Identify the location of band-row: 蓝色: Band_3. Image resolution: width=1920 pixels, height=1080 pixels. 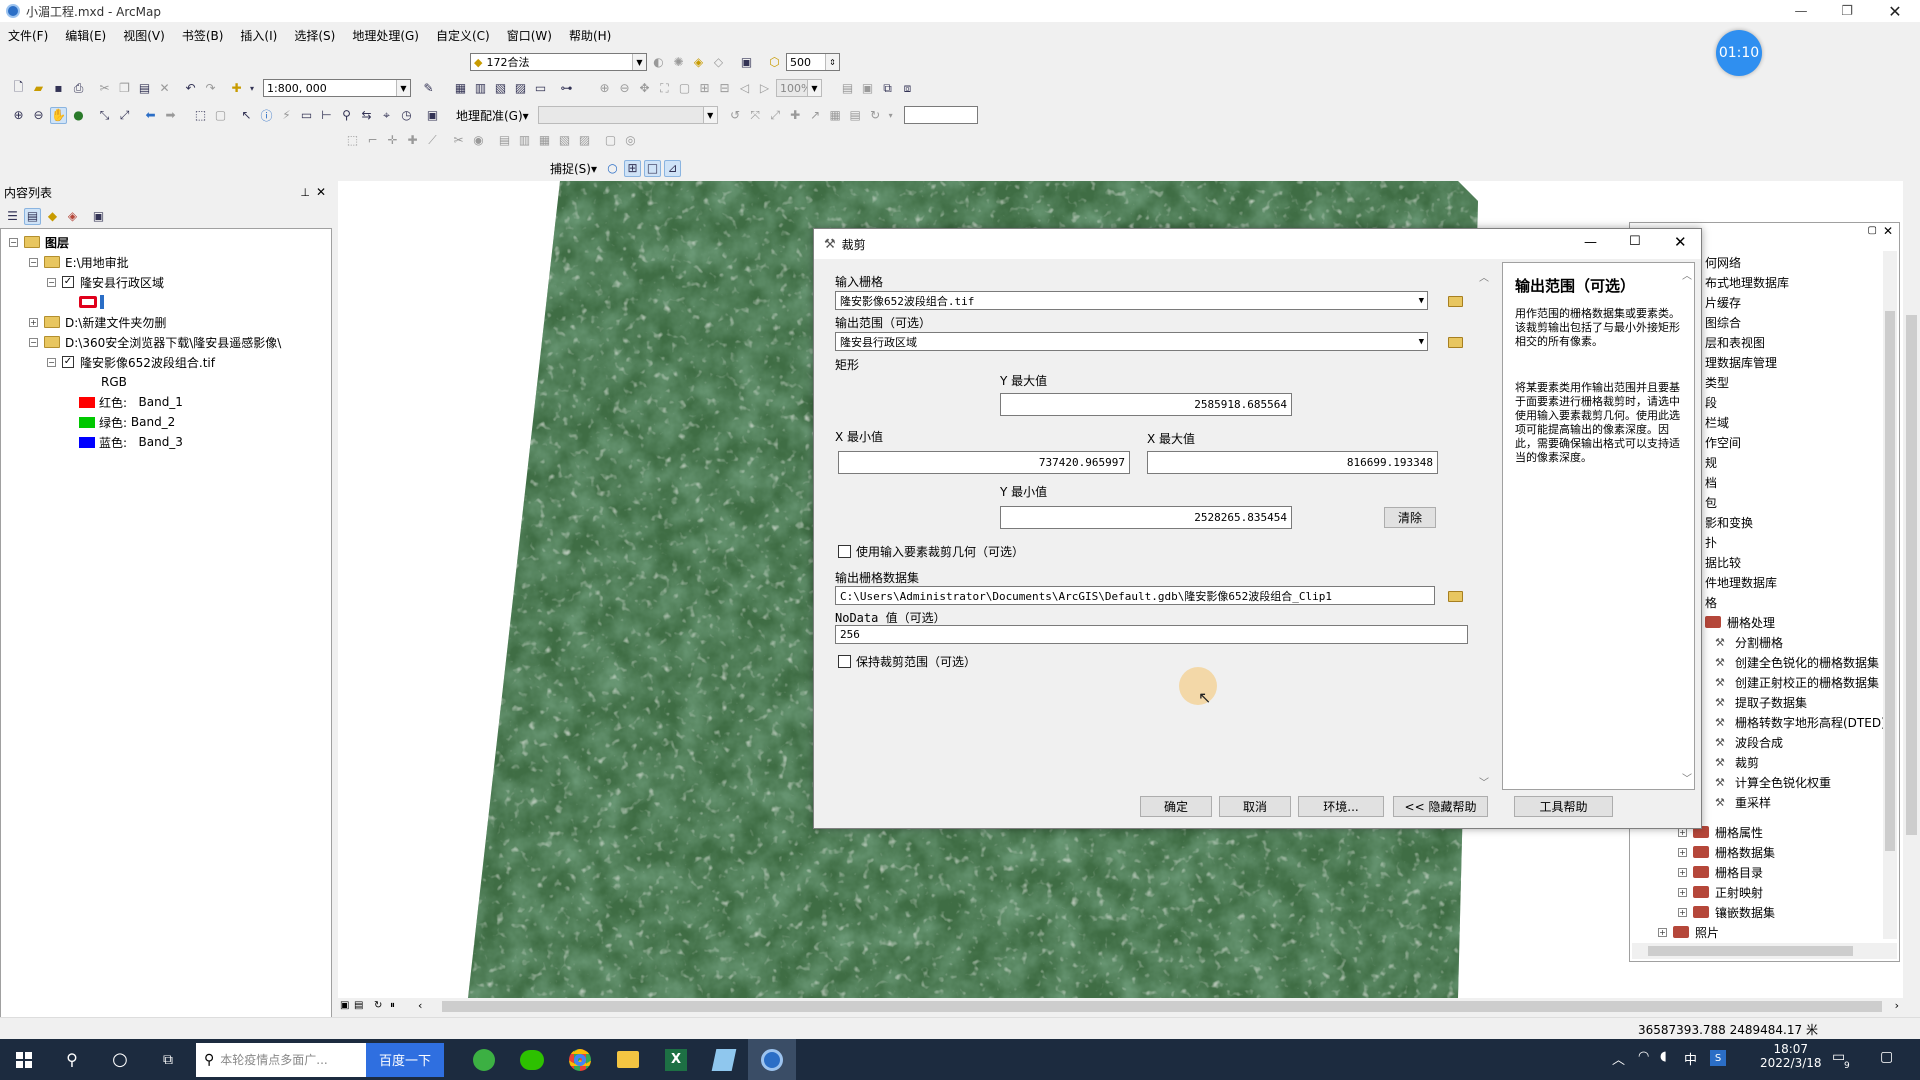
(131, 442).